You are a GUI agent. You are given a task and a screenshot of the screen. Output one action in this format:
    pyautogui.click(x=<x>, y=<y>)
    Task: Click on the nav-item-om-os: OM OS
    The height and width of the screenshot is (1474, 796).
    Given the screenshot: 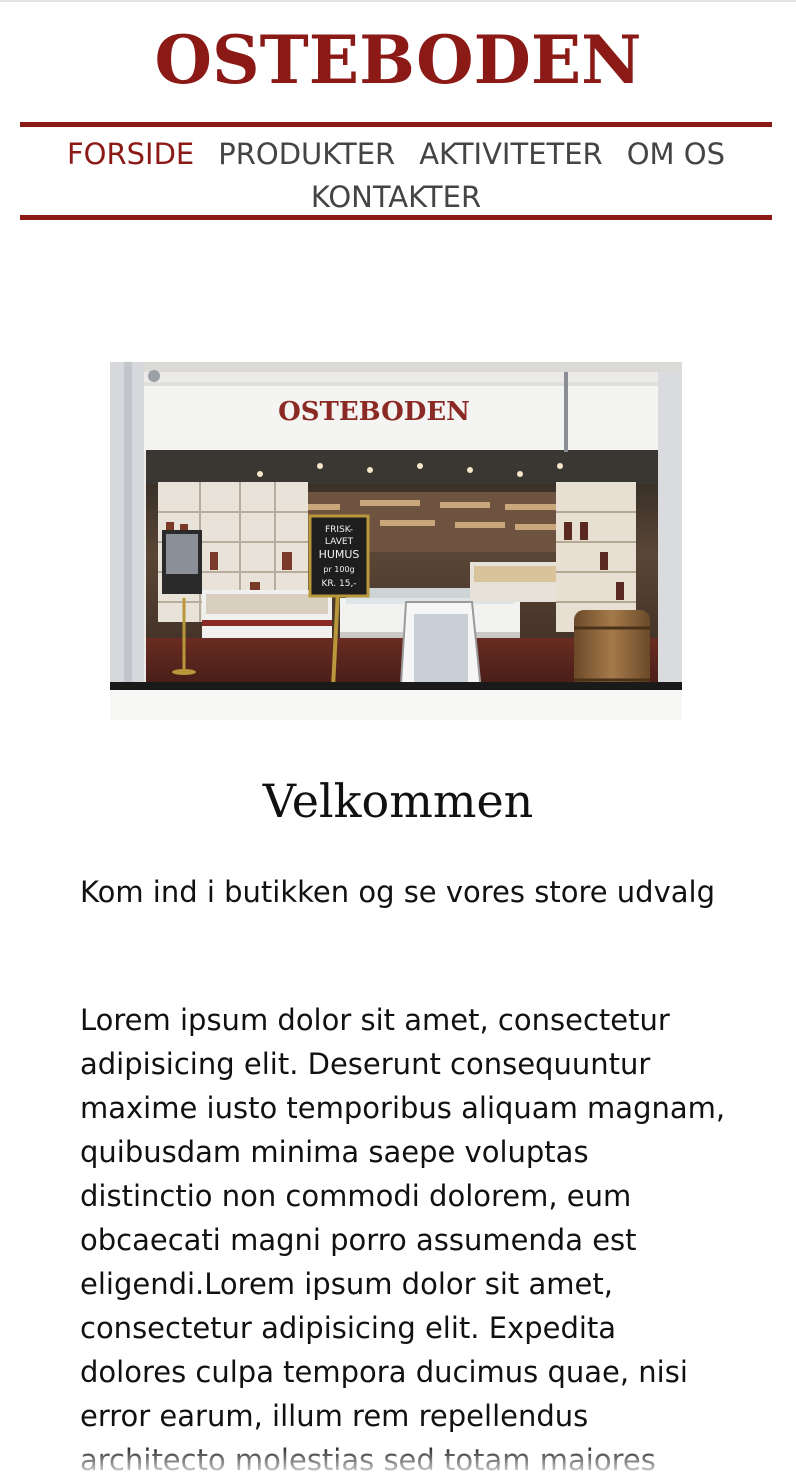 What is the action you would take?
    pyautogui.click(x=676, y=154)
    